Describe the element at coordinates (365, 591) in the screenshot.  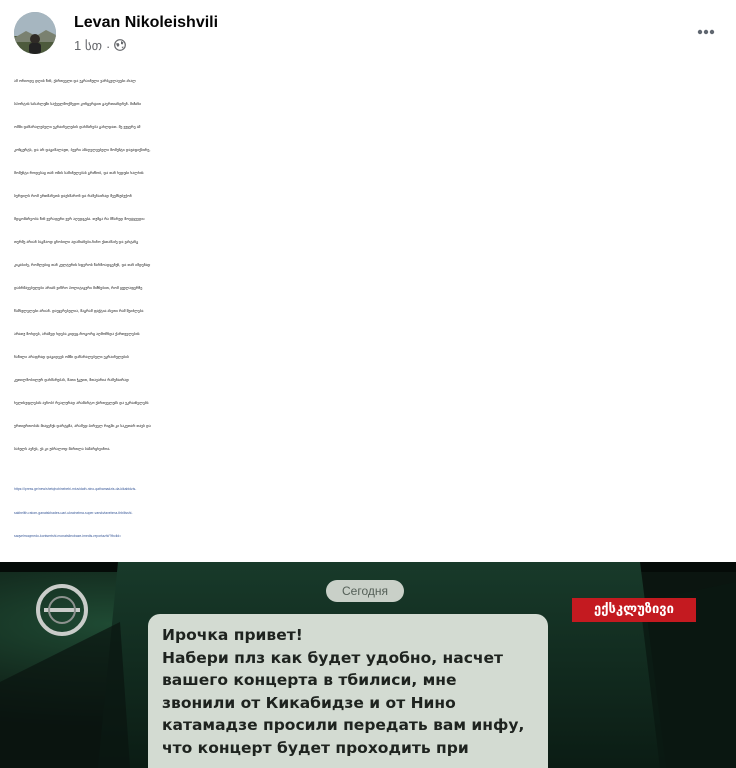
I see `date-chip: Сегодня` at that location.